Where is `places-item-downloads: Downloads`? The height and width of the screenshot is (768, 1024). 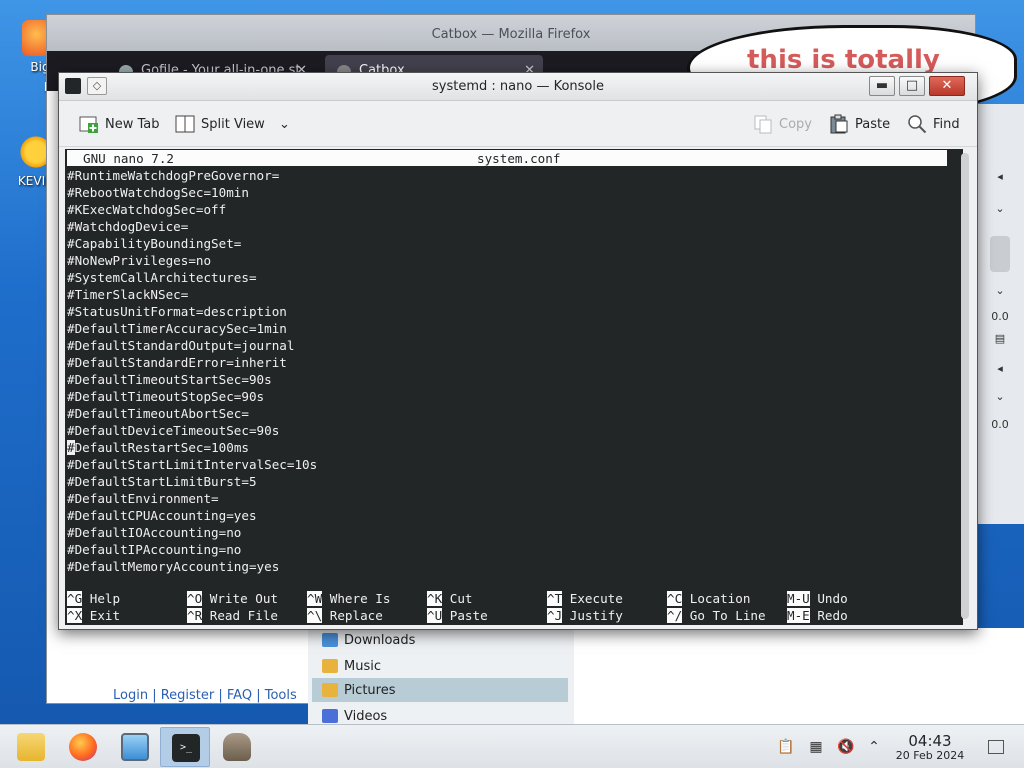 places-item-downloads: Downloads is located at coordinates (440, 640).